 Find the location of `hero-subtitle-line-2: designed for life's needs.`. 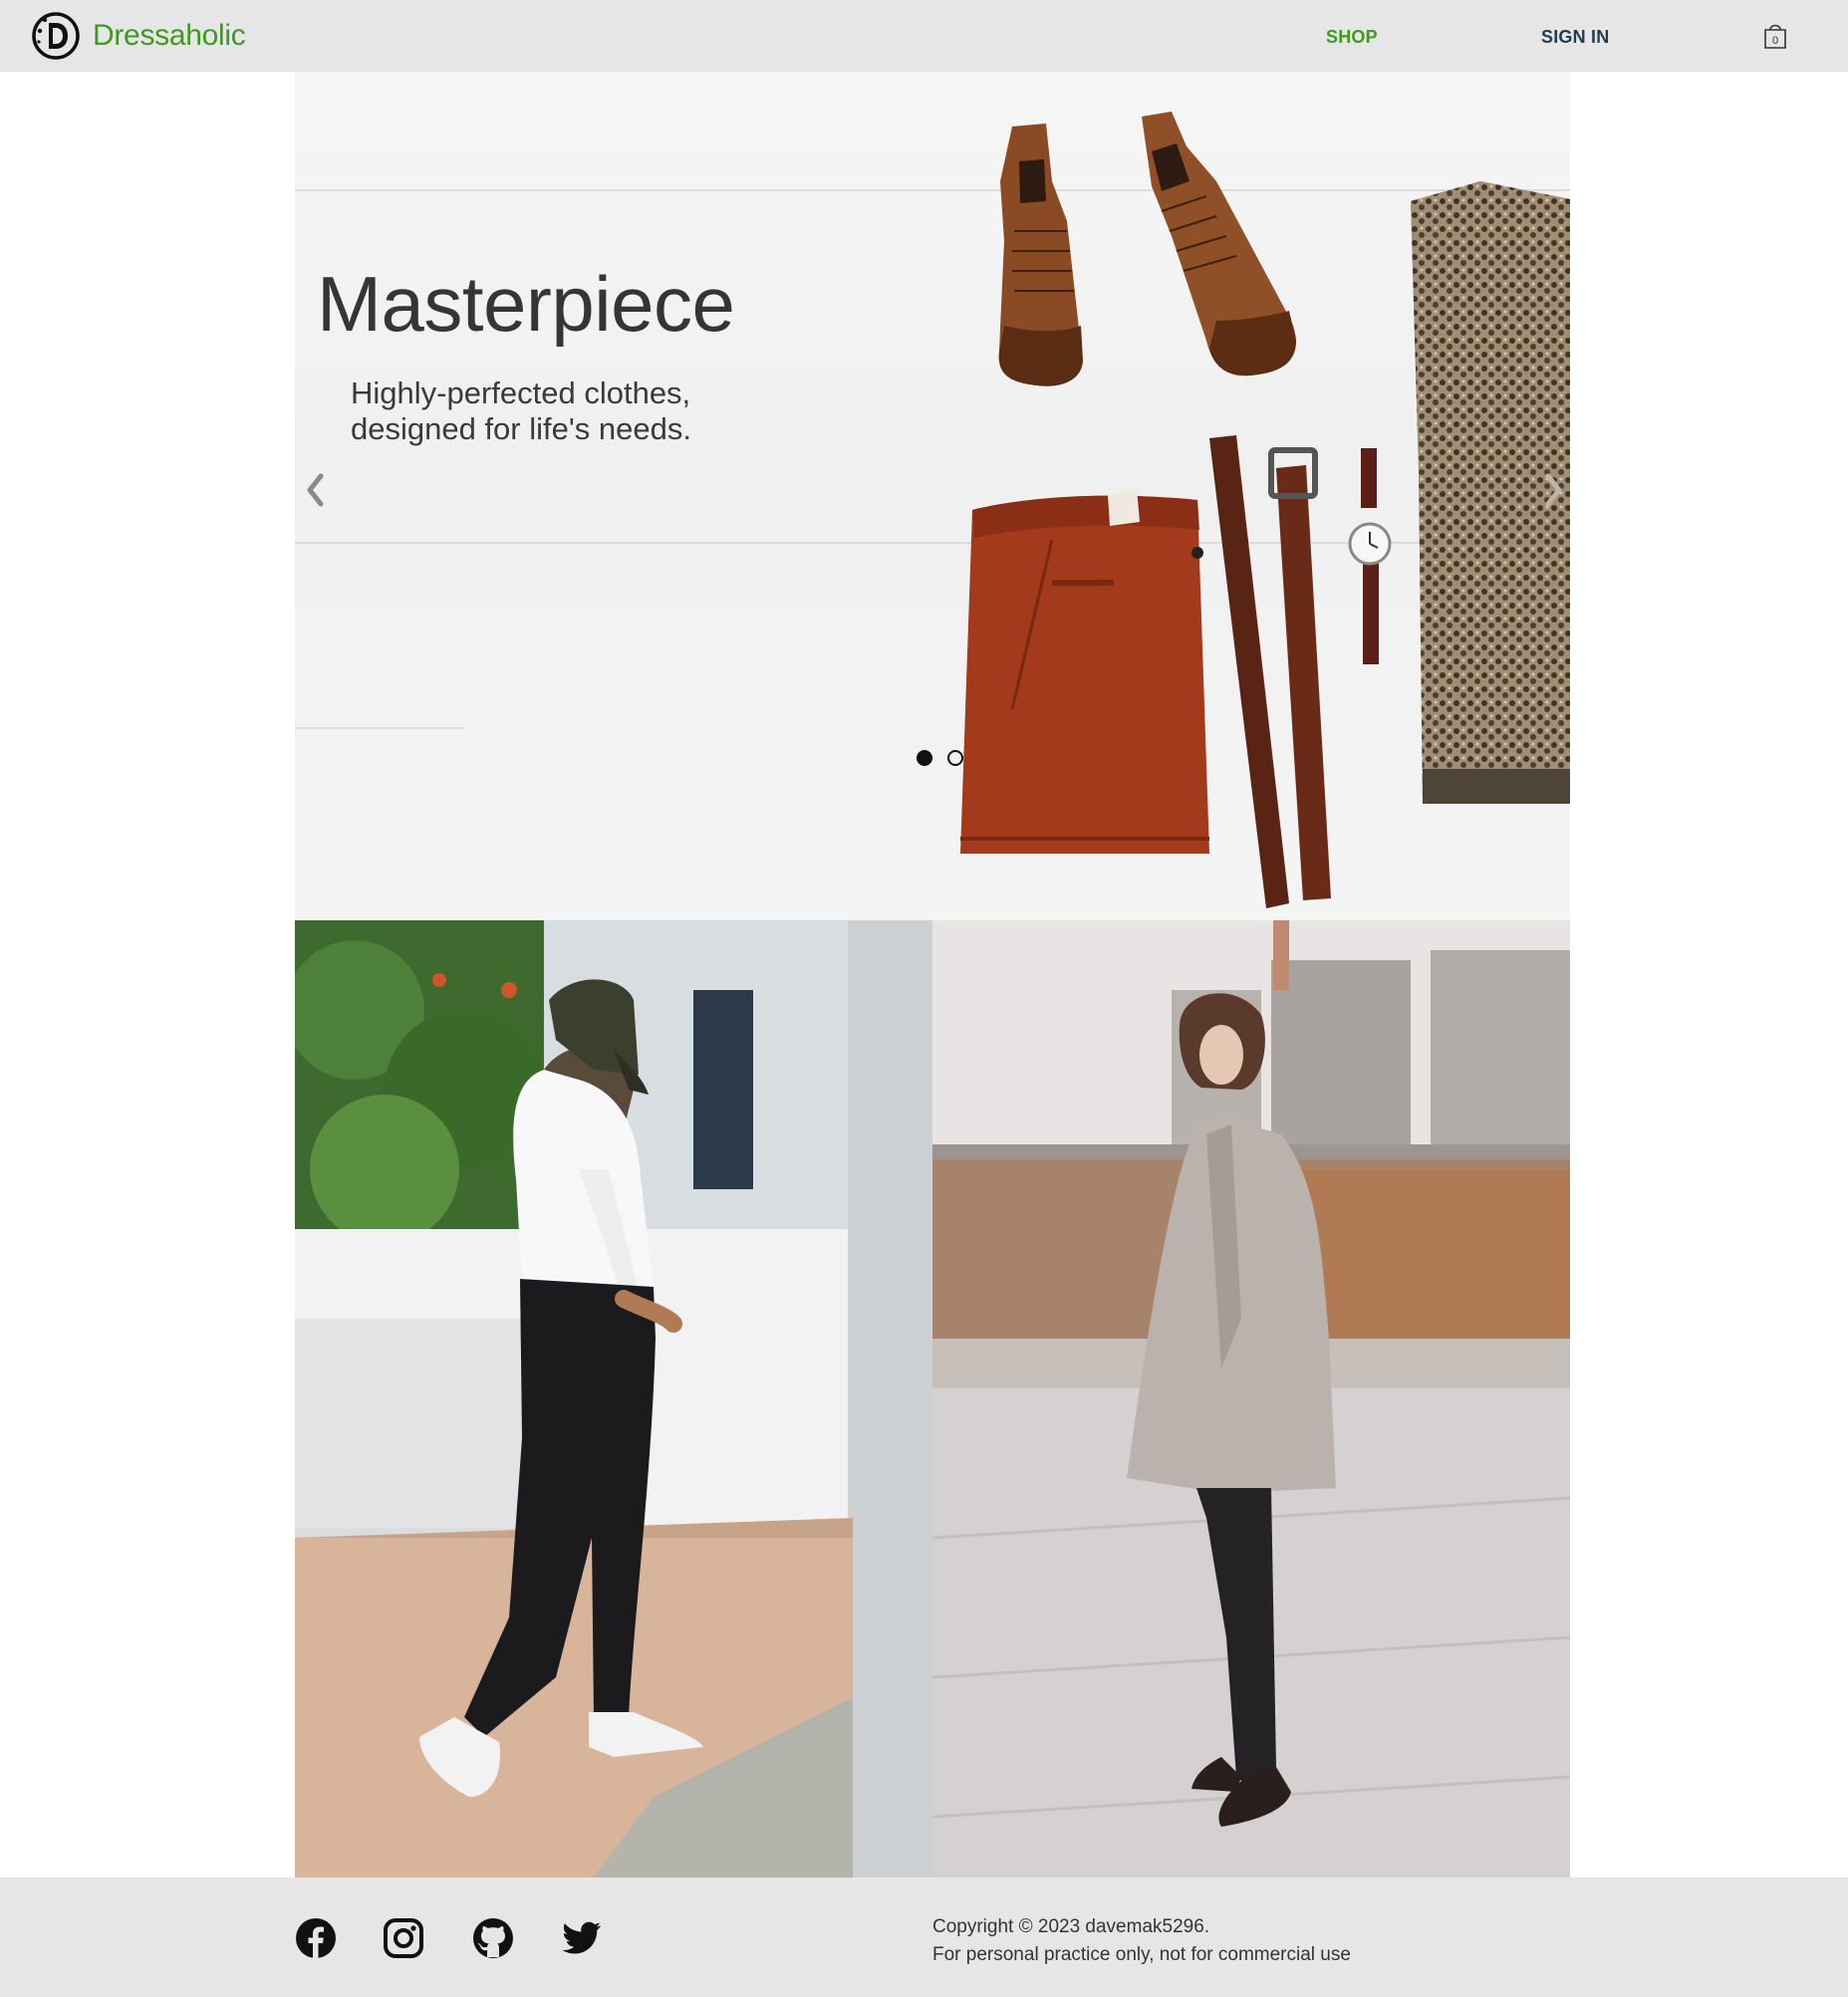

hero-subtitle-line-2: designed for life's needs. is located at coordinates (521, 428).